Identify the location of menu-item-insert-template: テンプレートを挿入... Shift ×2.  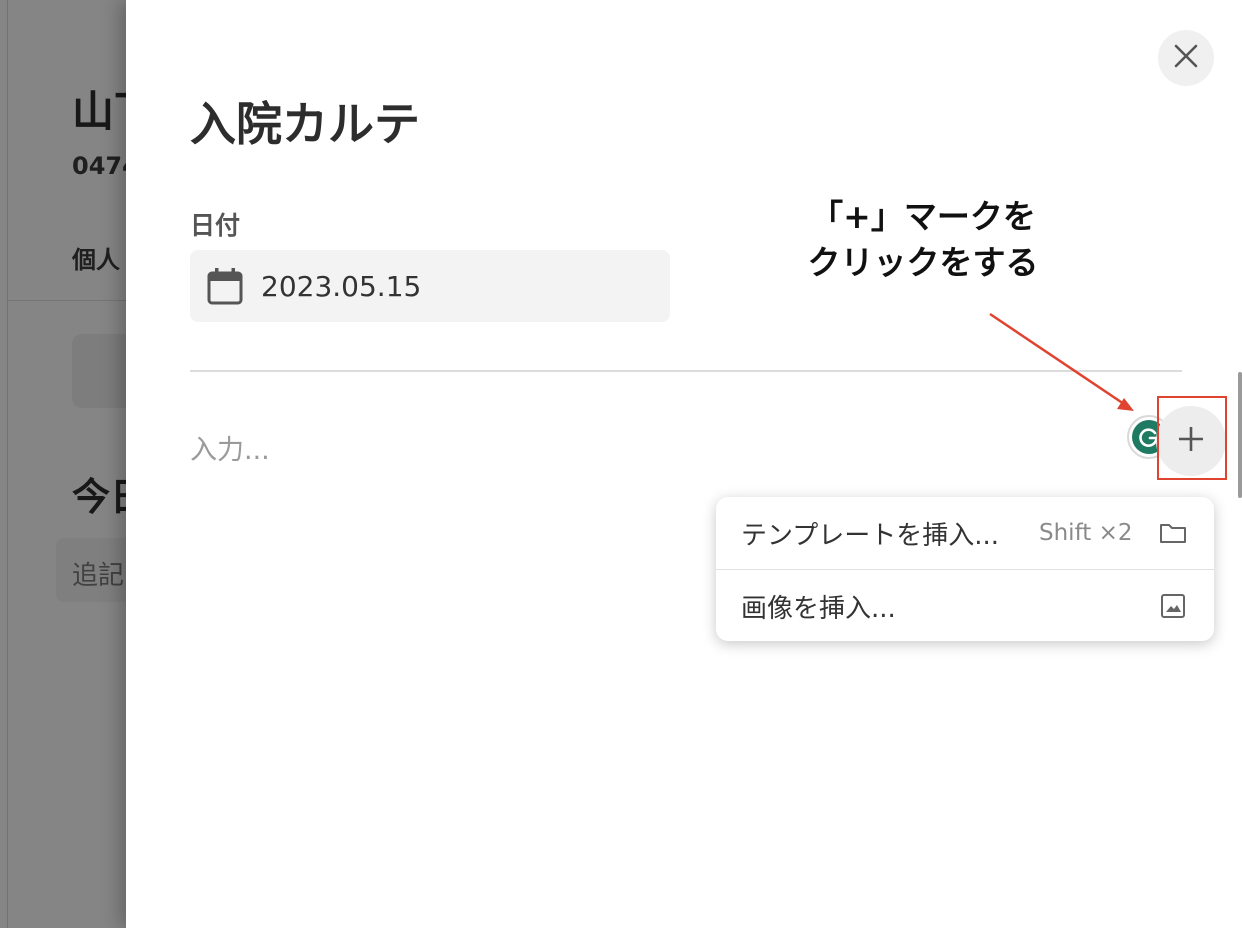
(965, 533).